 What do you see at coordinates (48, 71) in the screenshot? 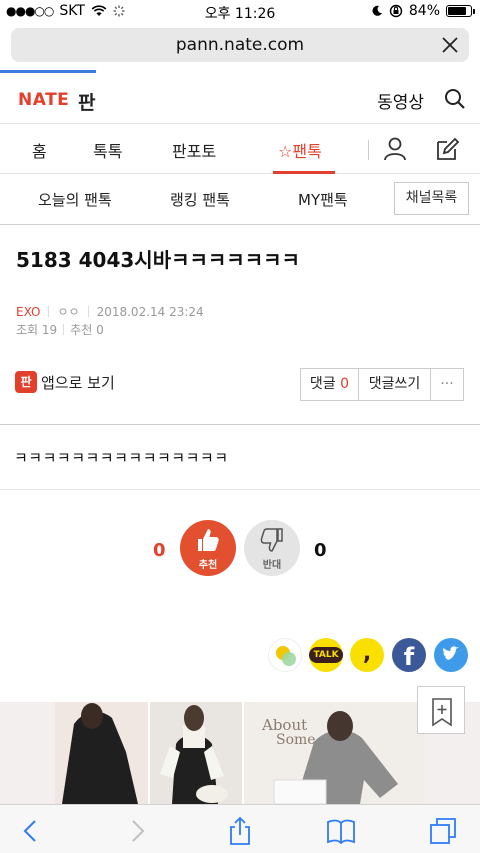
I see `page-load-progress` at bounding box center [48, 71].